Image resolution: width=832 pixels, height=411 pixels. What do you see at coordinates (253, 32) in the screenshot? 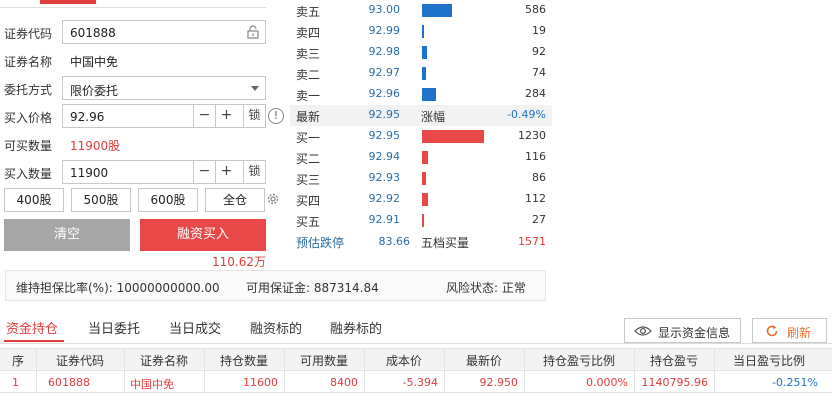
I see `lock-icon` at bounding box center [253, 32].